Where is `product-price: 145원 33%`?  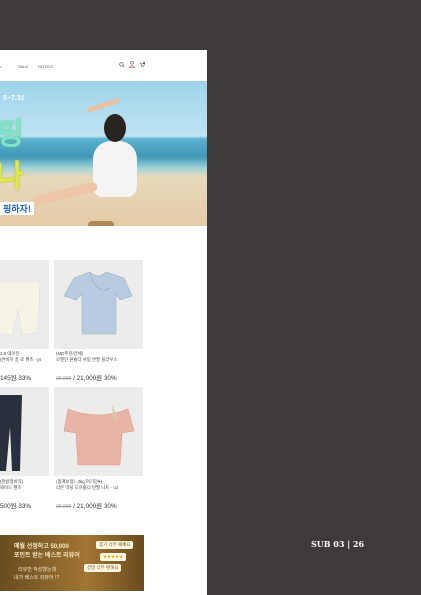 product-price: 145원 33% is located at coordinates (16, 378).